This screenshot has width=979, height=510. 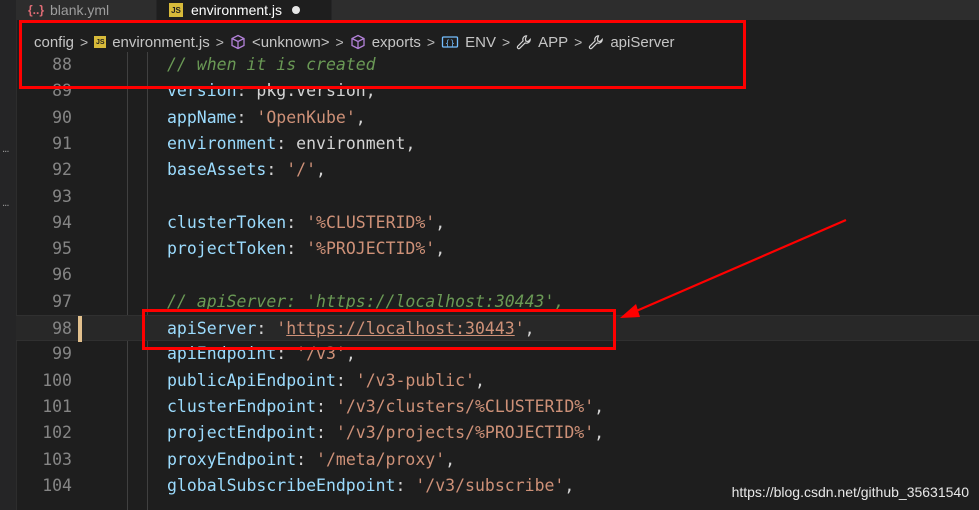 I want to click on breadcrumb-item-unknown: <unknown>, so click(x=280, y=42).